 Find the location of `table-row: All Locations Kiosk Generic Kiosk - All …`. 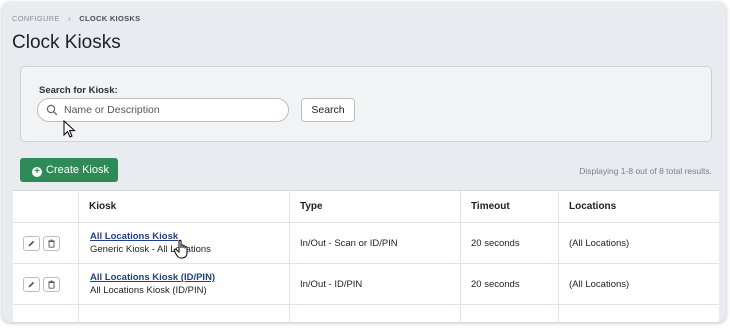

table-row: All Locations Kiosk Generic Kiosk - All … is located at coordinates (366, 243).